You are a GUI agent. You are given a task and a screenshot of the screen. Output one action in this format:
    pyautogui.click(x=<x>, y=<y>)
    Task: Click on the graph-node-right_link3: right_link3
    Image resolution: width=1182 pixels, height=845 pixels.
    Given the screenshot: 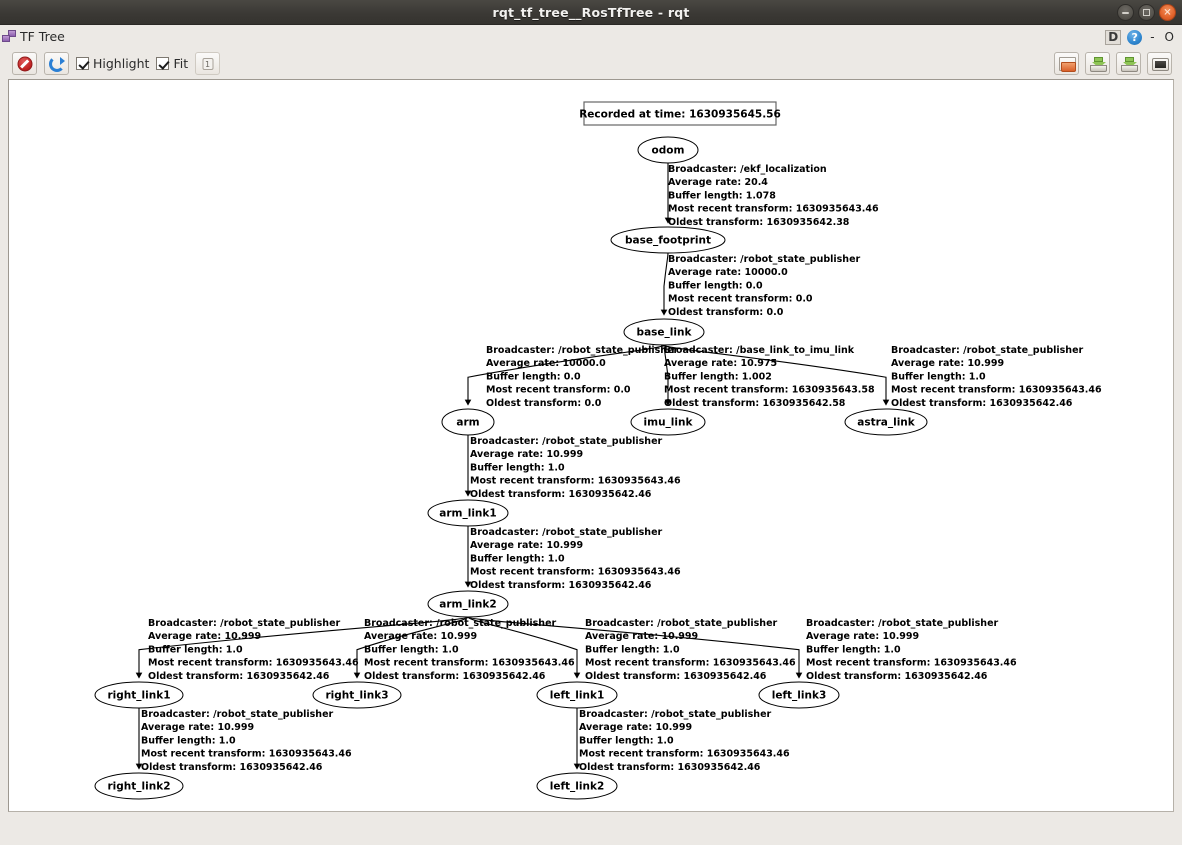 What is the action you would take?
    pyautogui.click(x=357, y=695)
    